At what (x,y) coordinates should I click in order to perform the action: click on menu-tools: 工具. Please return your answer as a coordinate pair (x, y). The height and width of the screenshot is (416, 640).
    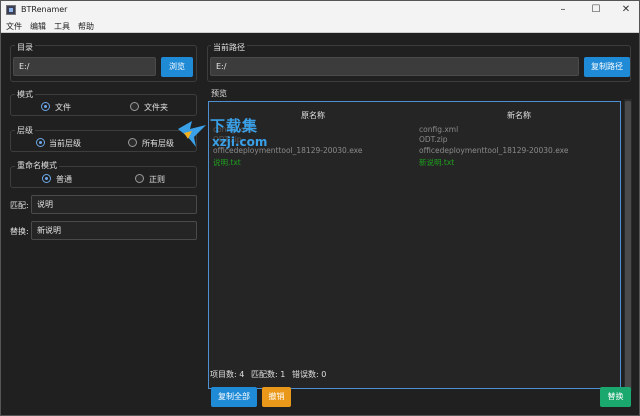
    Looking at the image, I should click on (62, 26).